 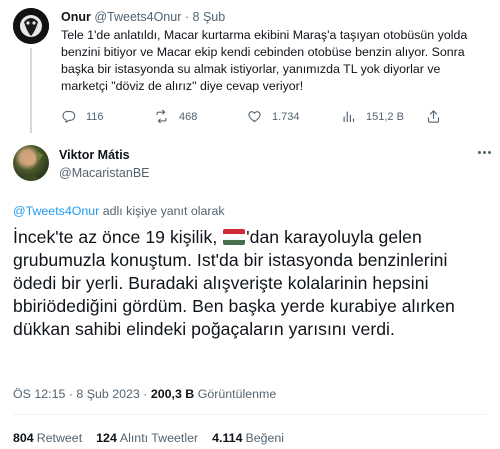 What do you see at coordinates (486, 154) in the screenshot?
I see `more-options-icon` at bounding box center [486, 154].